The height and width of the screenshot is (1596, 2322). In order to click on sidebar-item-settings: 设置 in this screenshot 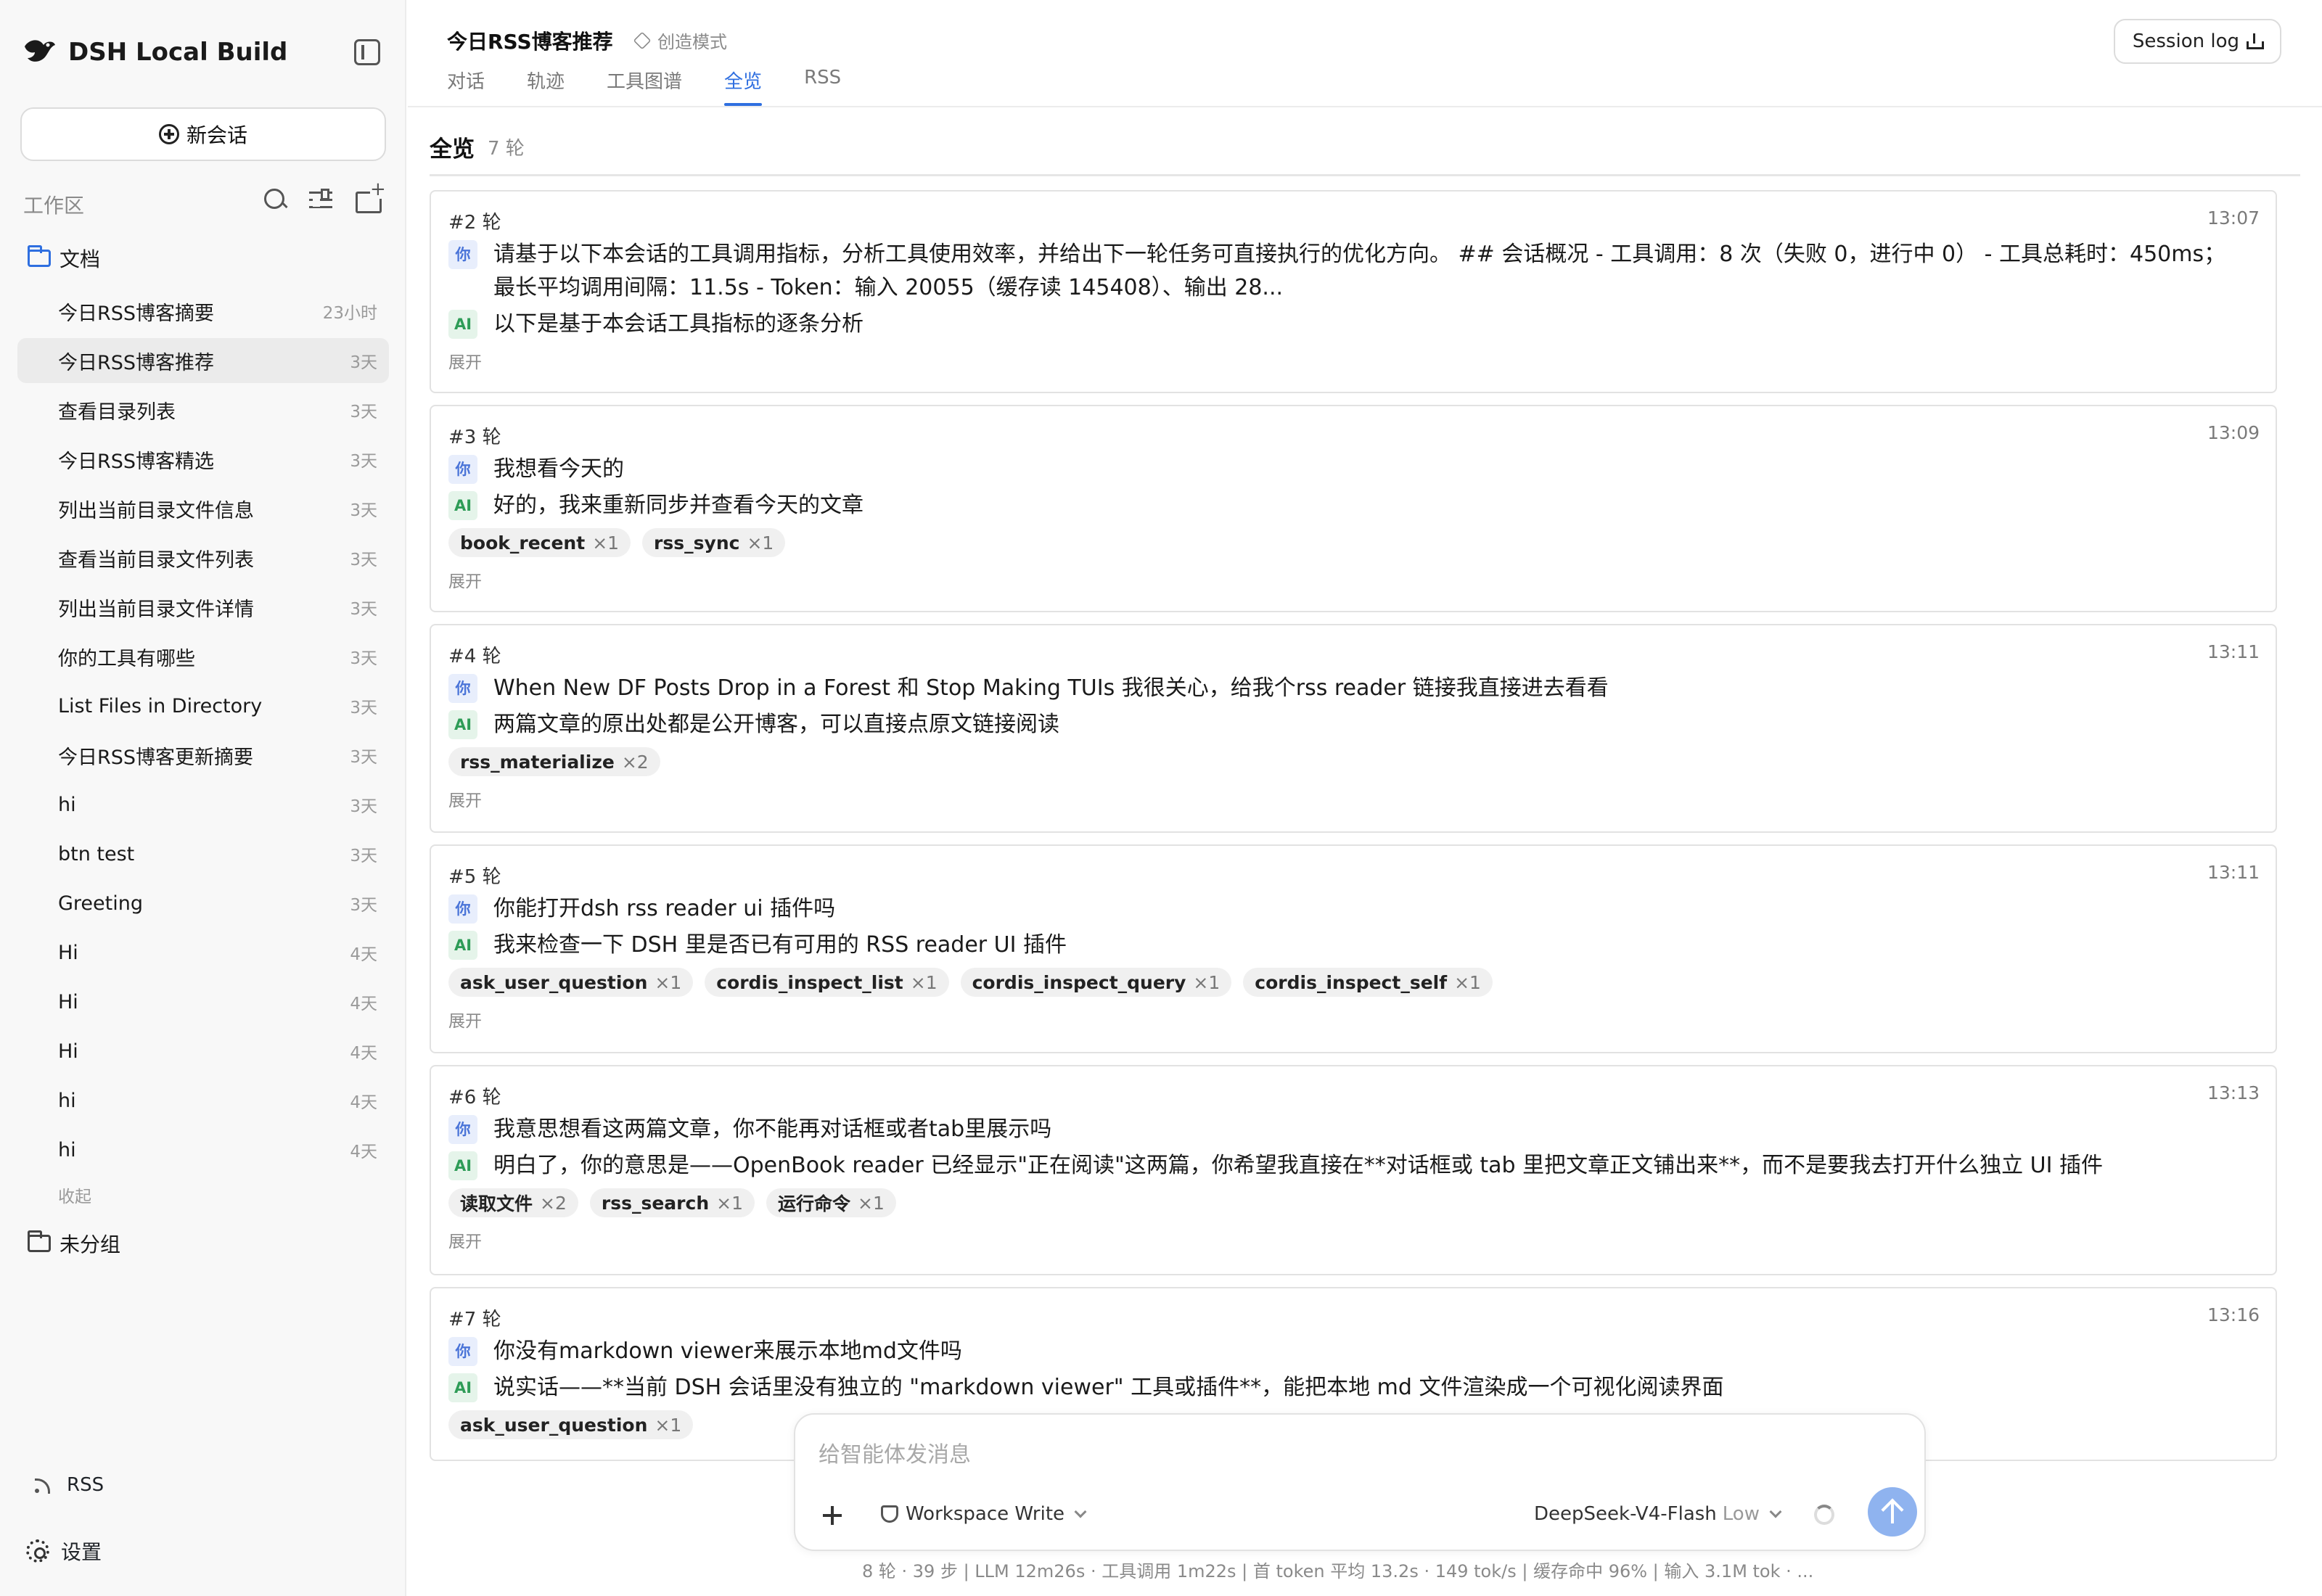, I will do `click(64, 1551)`.